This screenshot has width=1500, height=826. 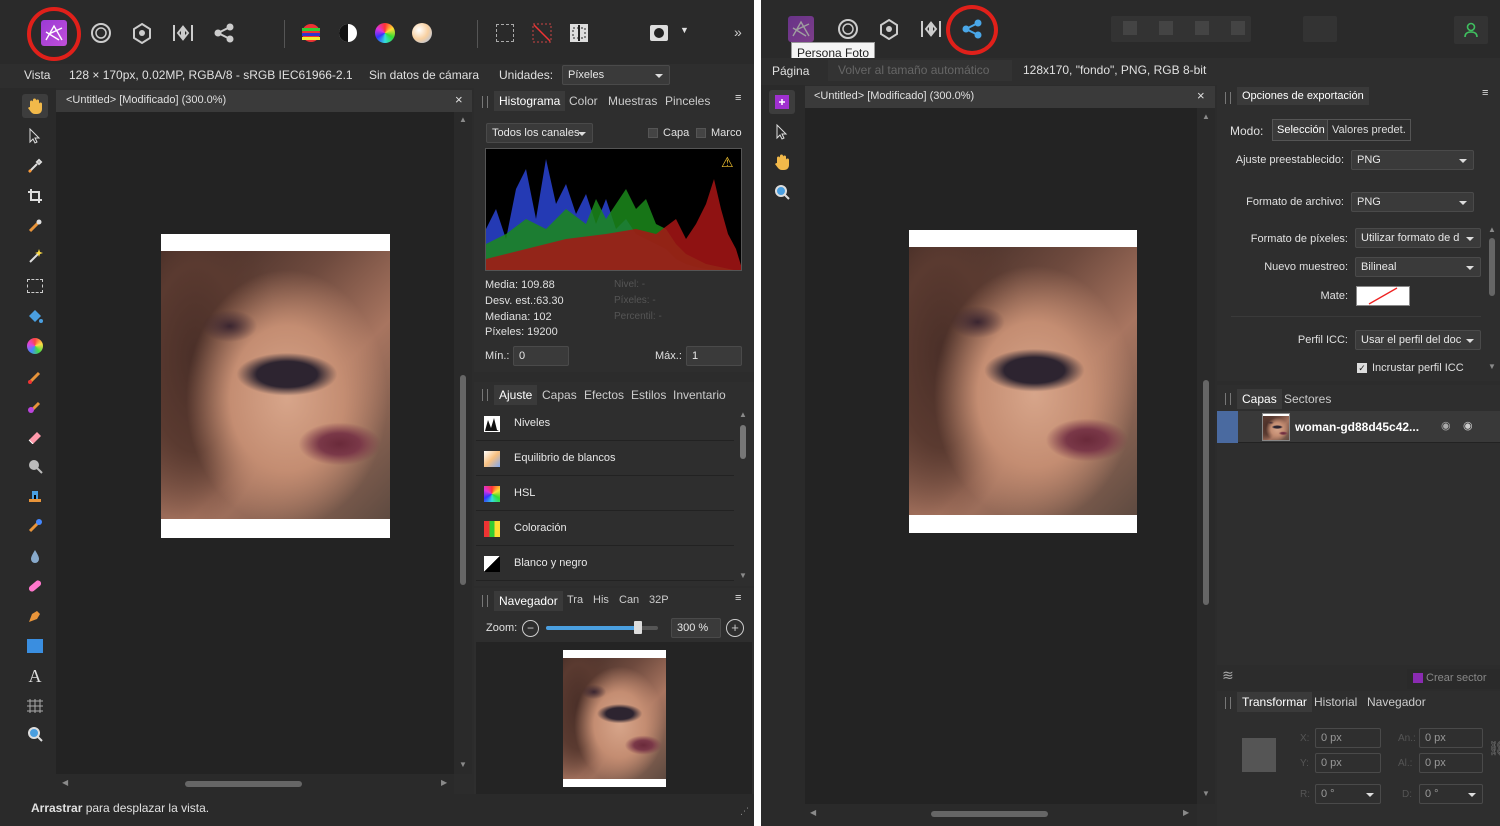 What do you see at coordinates (653, 133) in the screenshot?
I see `layer-checkbox` at bounding box center [653, 133].